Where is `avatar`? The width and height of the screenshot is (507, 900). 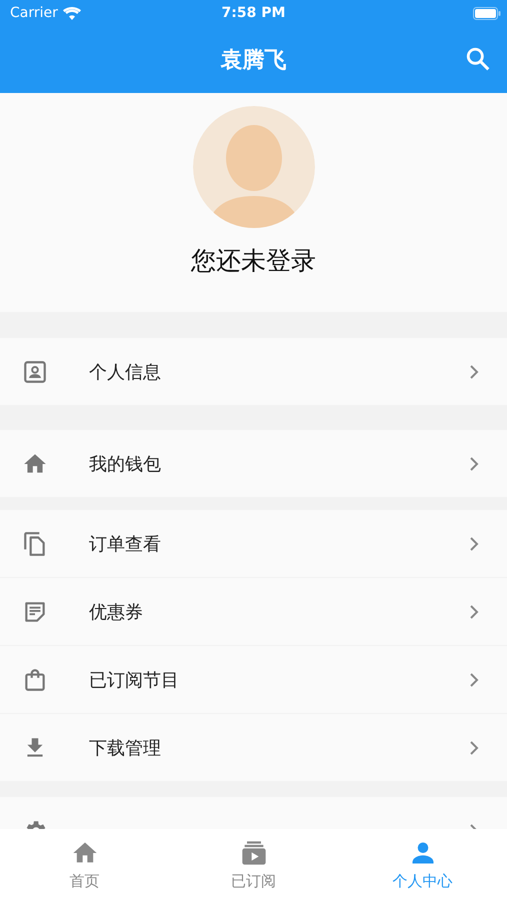
avatar is located at coordinates (253, 167).